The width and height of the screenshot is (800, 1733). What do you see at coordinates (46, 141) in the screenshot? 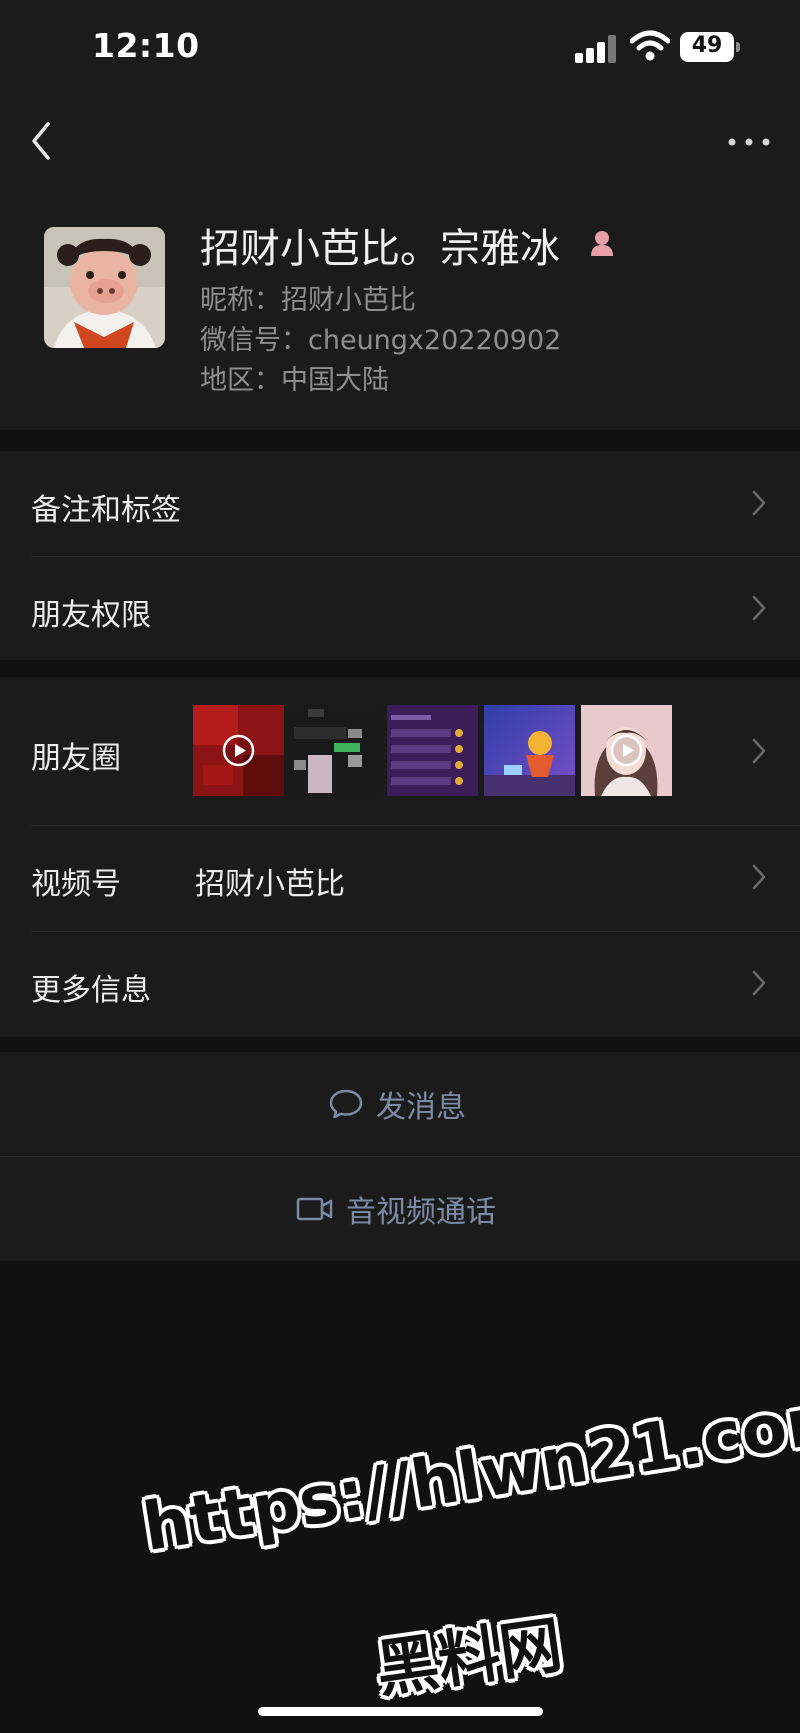
I see `back-icon` at bounding box center [46, 141].